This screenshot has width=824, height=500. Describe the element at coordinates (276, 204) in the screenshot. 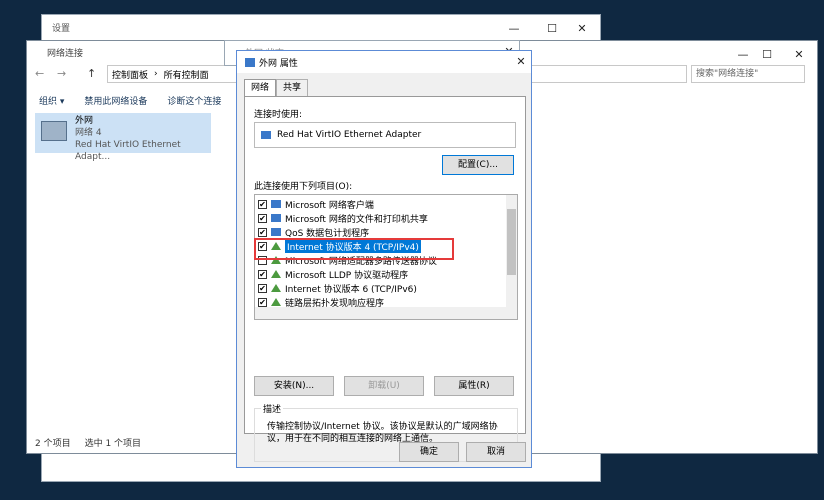

I see `client-icon` at that location.